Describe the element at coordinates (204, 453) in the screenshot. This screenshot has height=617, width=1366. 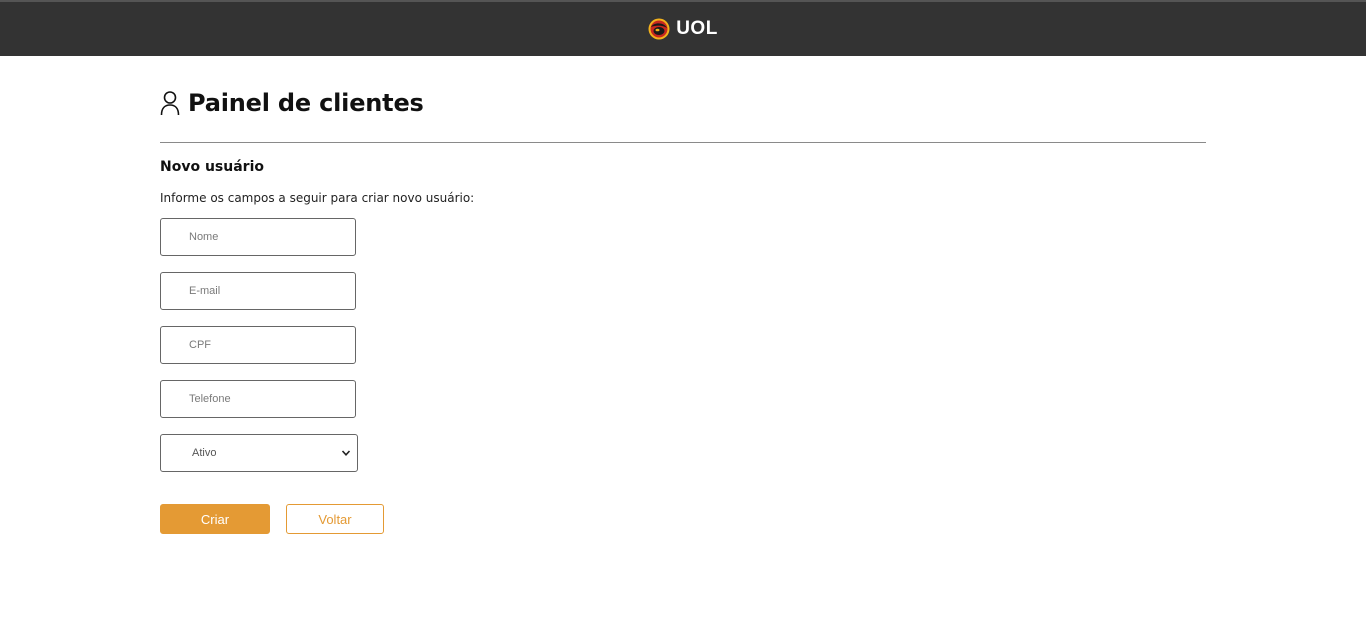
I see `status-select-value: Ativo` at that location.